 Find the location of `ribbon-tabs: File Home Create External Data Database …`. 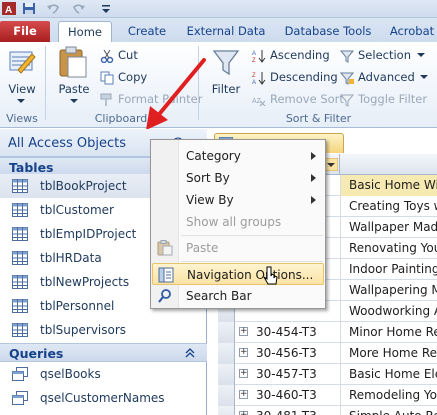

ribbon-tabs: File Home Create External Data Database … is located at coordinates (218, 30).